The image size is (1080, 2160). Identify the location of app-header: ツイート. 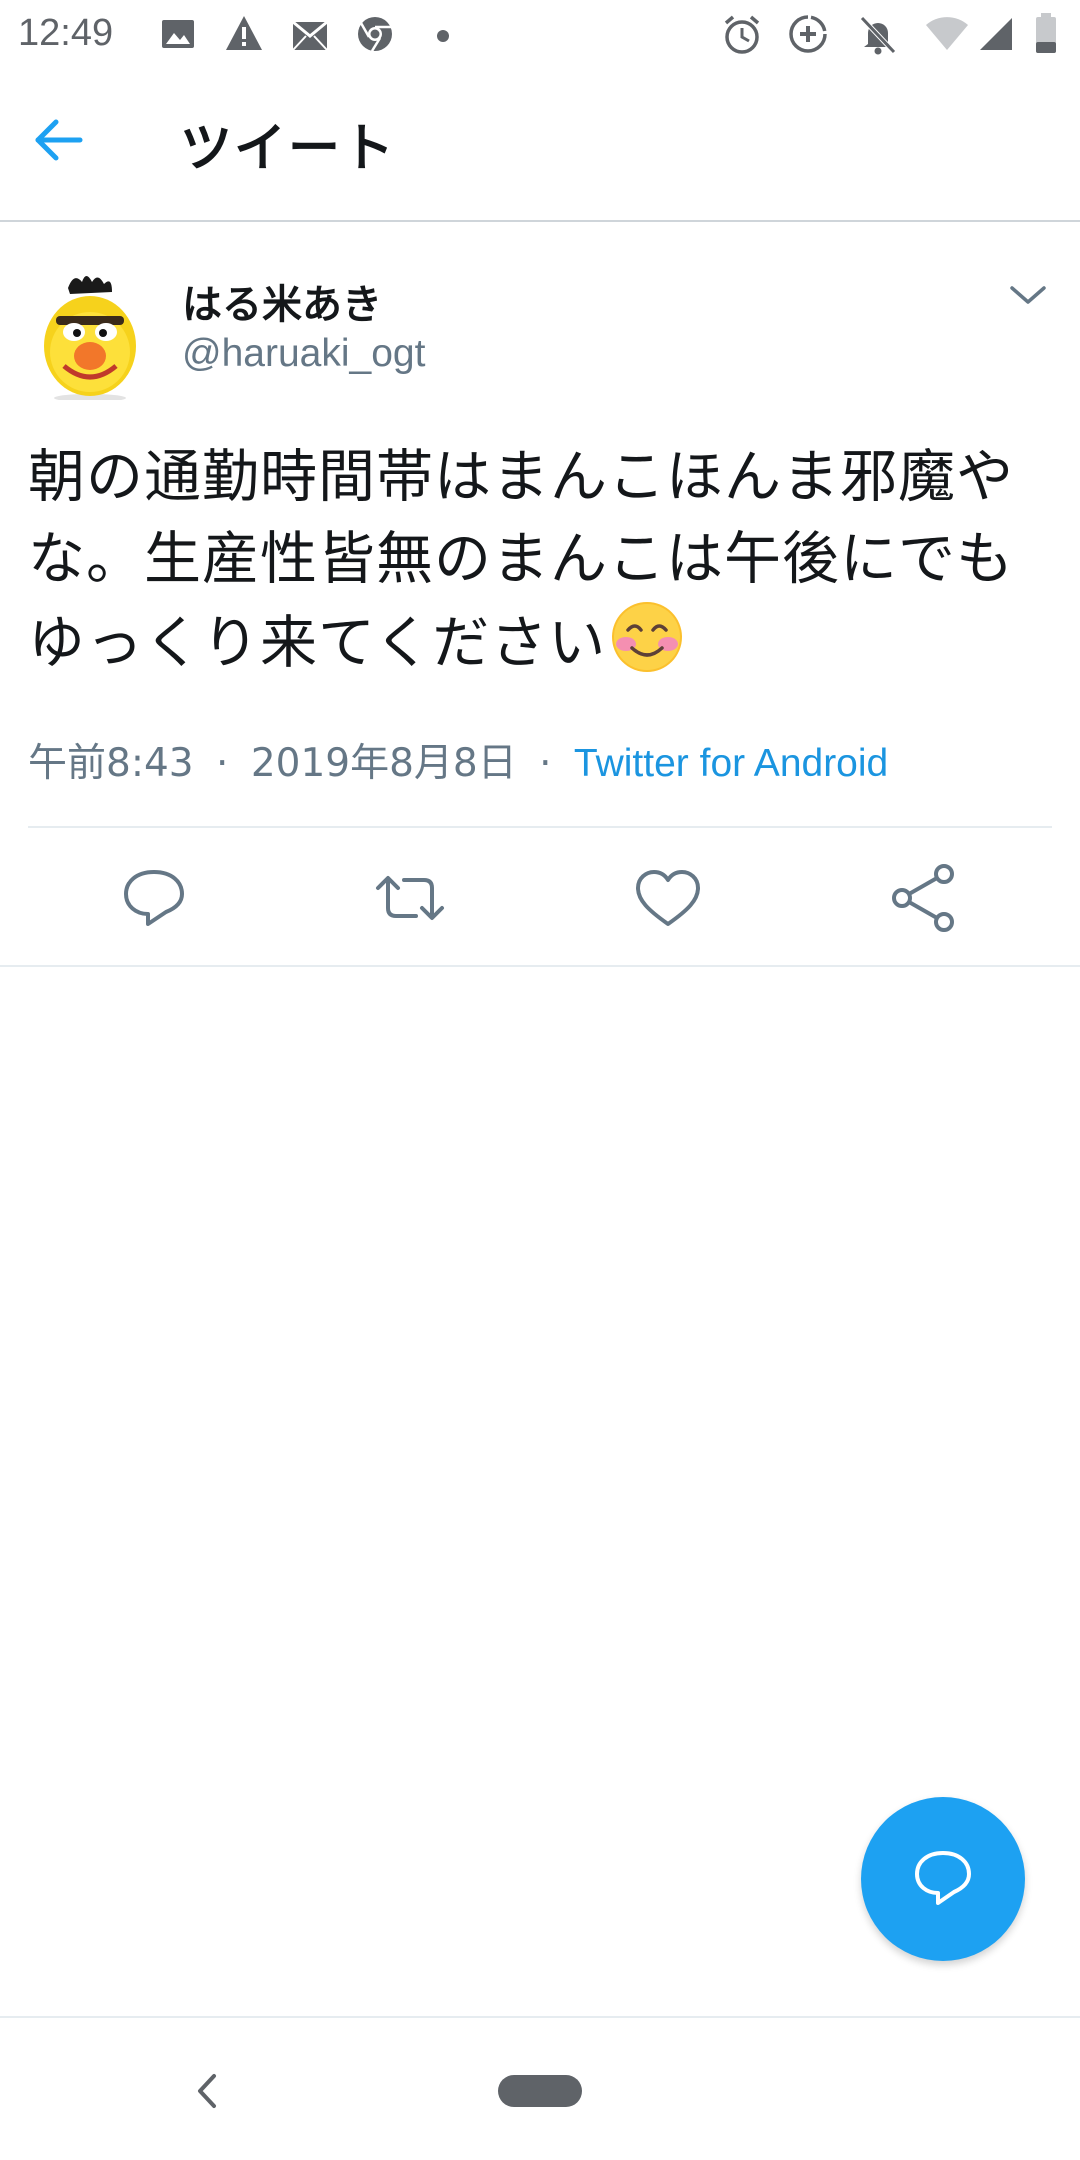
(540, 147).